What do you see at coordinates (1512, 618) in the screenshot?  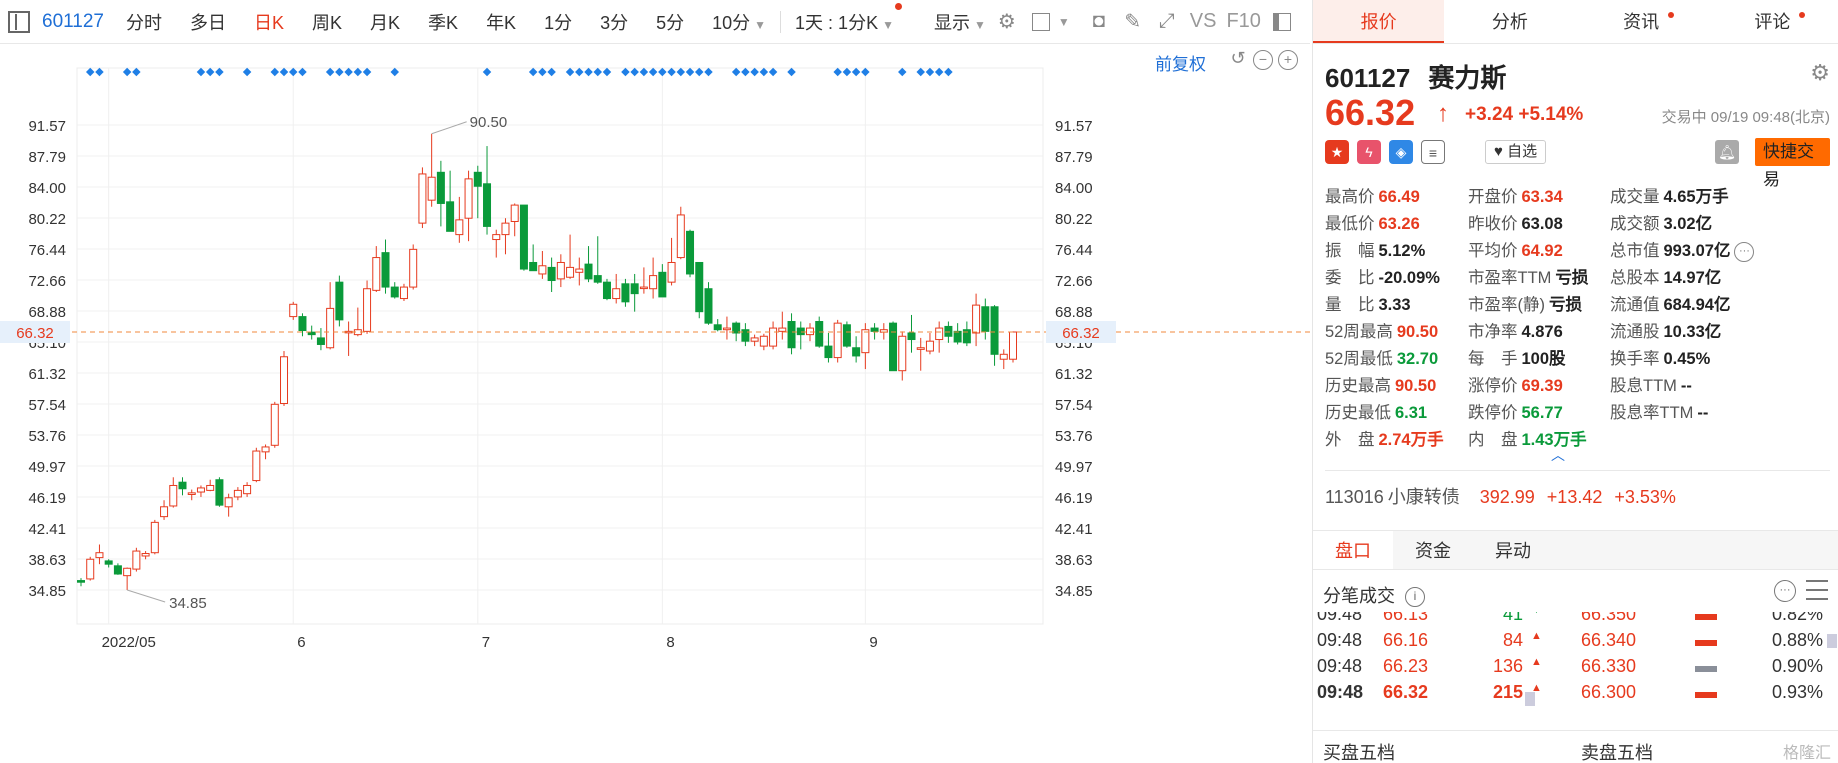 I see `tick-volume: 41` at bounding box center [1512, 618].